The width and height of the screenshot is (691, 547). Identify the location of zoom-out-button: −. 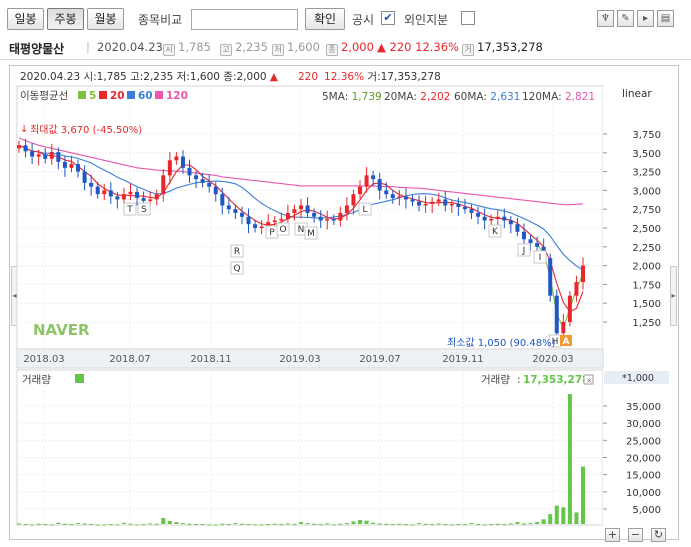
(635, 535).